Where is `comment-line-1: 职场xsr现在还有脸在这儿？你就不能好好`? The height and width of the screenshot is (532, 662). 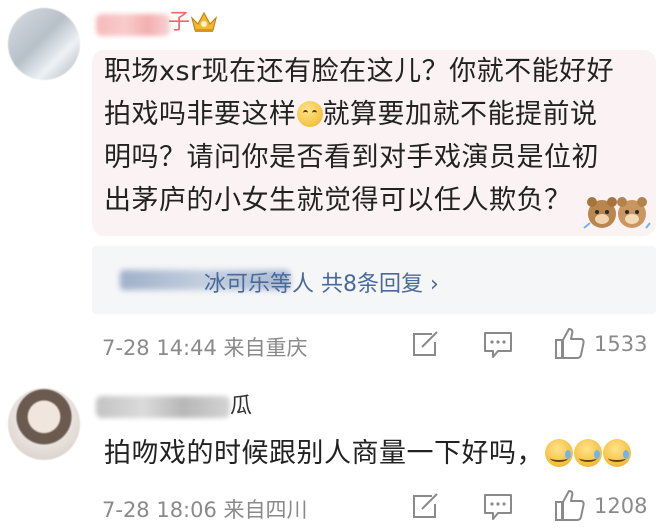
comment-line-1: 职场xsr现在还有脸在这儿？你就不能好好 is located at coordinates (359, 71).